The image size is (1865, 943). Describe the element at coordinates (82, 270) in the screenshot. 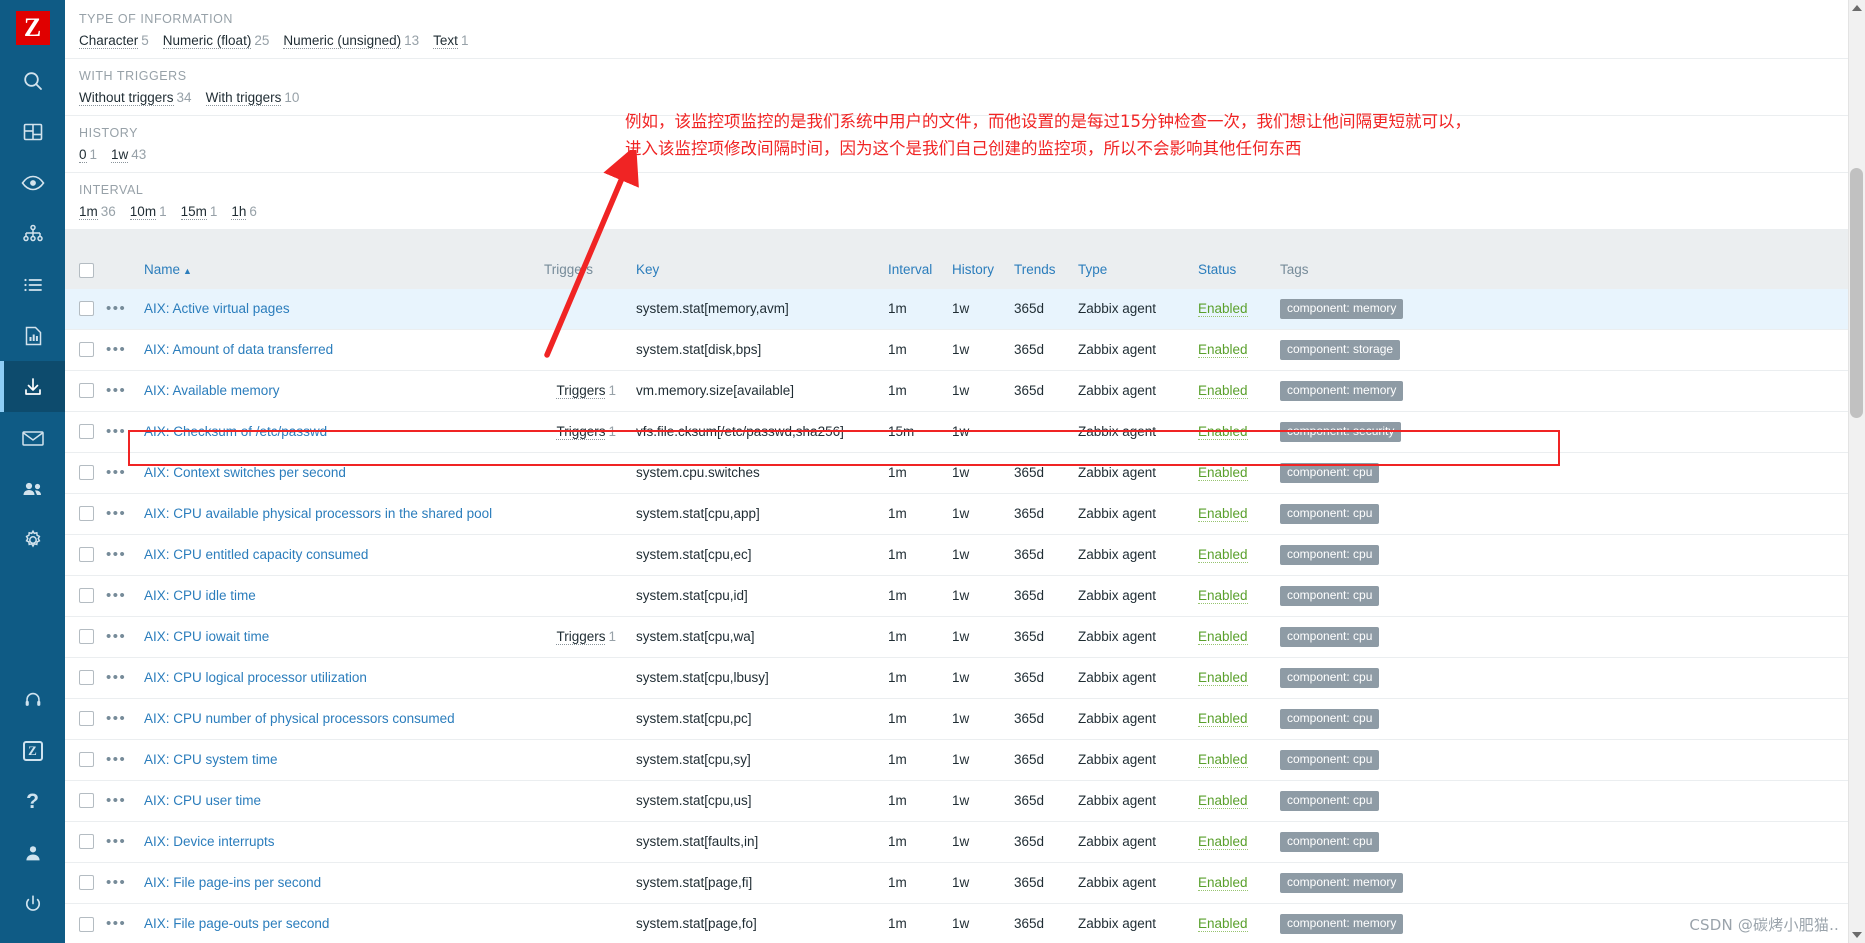

I see `header-select-all` at that location.